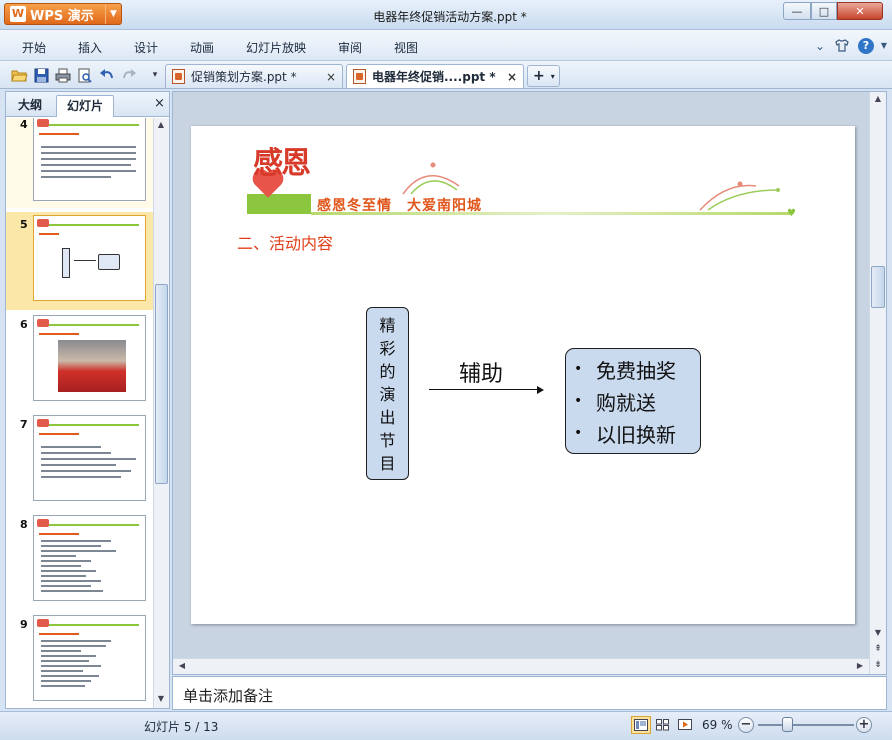 Image resolution: width=892 pixels, height=740 pixels. Describe the element at coordinates (41, 75) in the screenshot. I see `save-icon` at that location.